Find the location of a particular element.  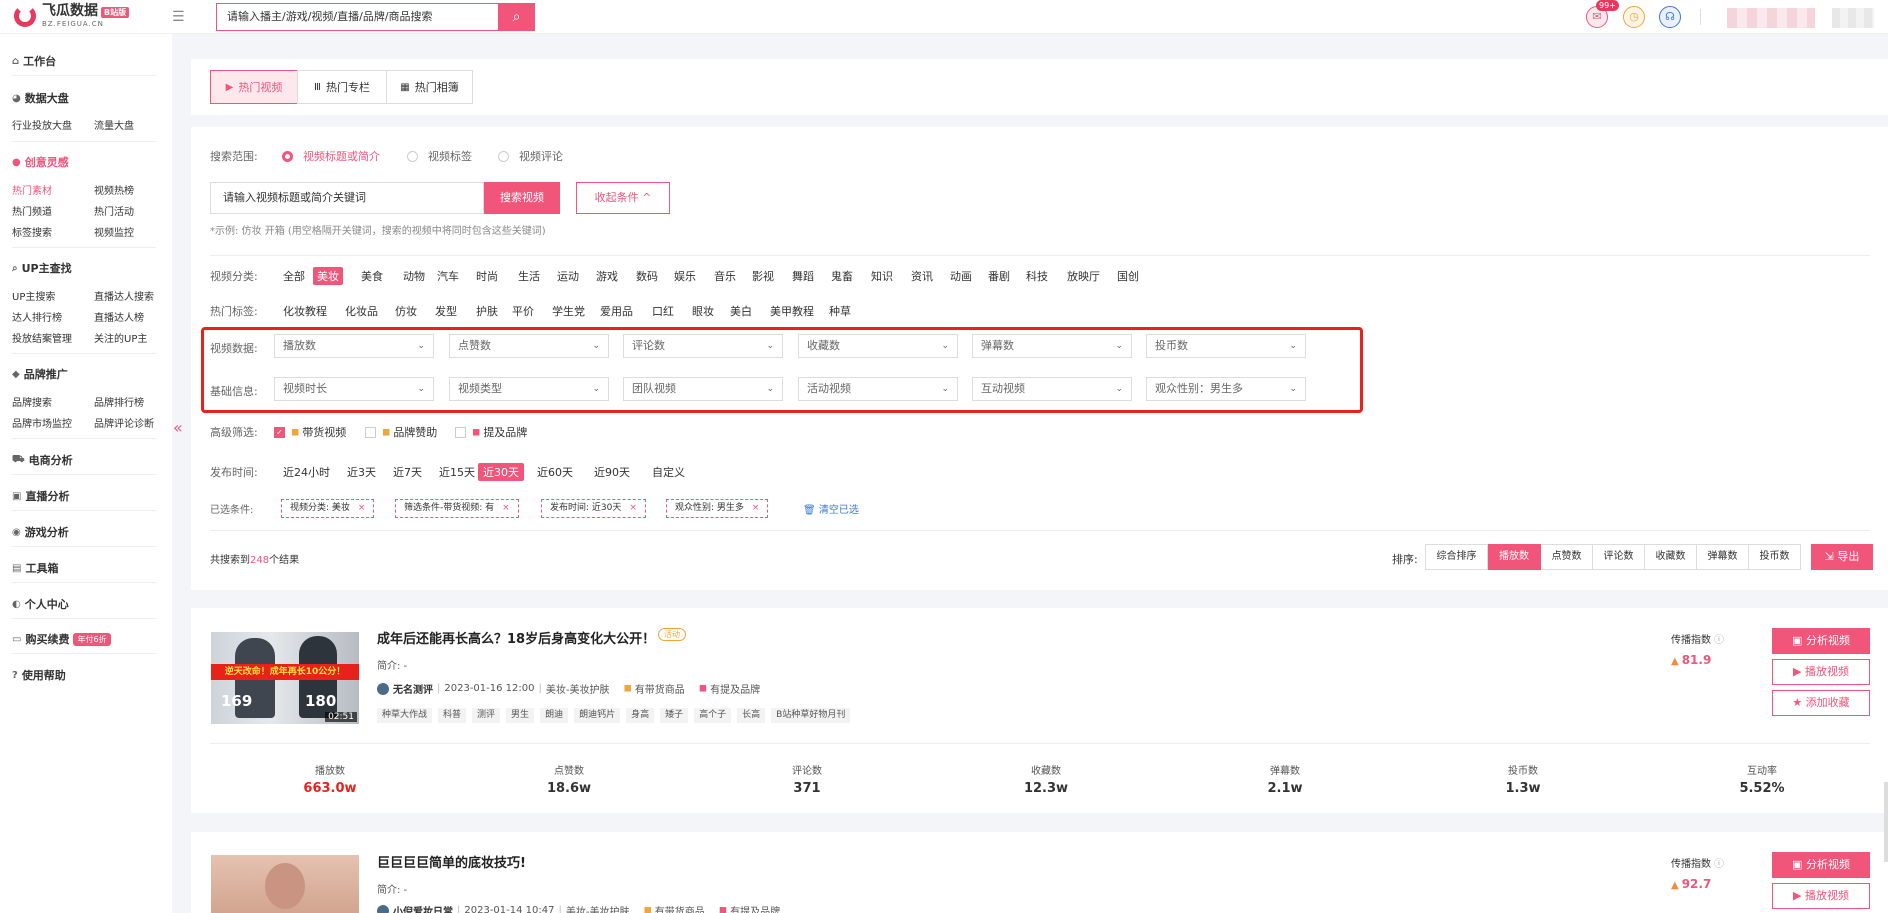

sidebar-game: ◉ 游戏分析 is located at coordinates (40, 532).